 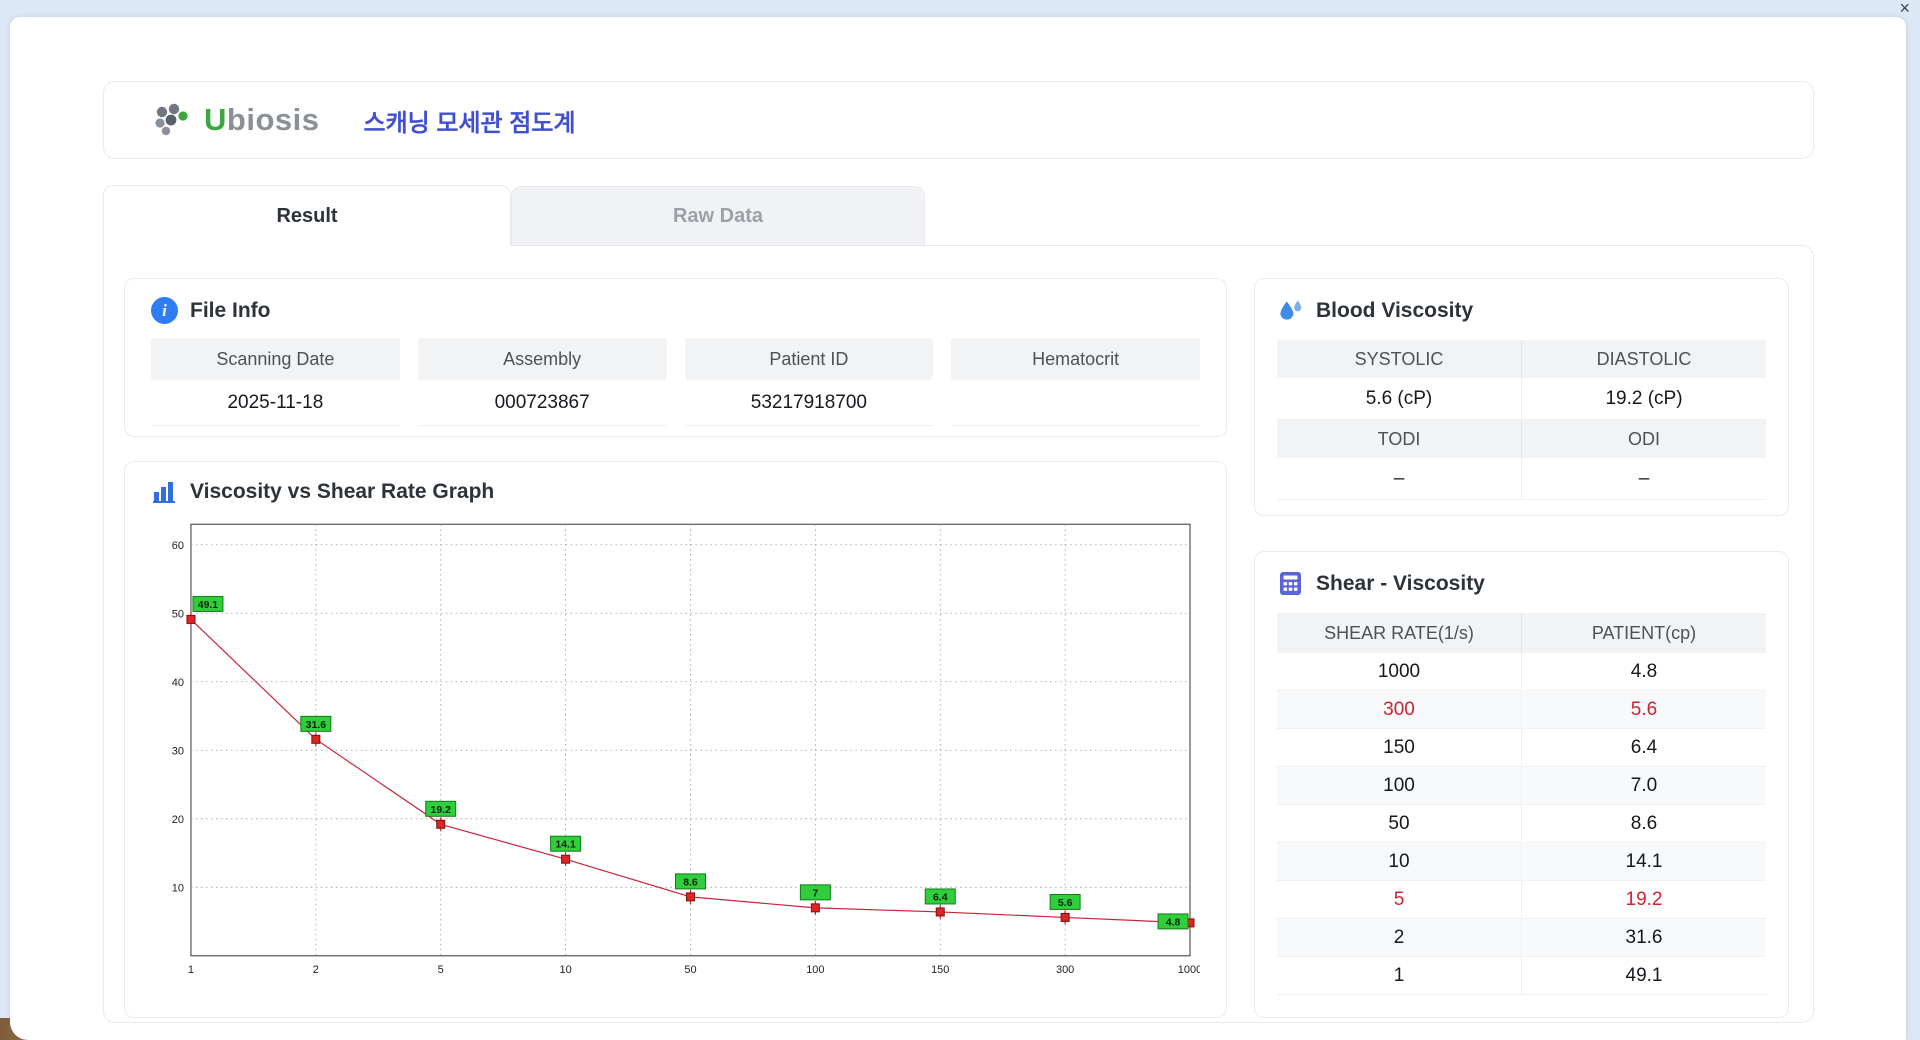 What do you see at coordinates (178, 546) in the screenshot?
I see `svg-text: 60` at bounding box center [178, 546].